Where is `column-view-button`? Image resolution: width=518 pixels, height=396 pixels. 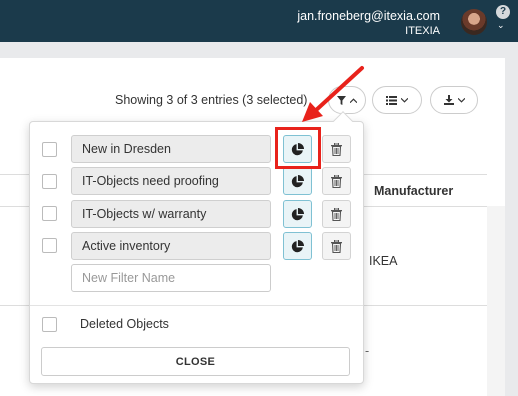 column-view-button is located at coordinates (397, 100).